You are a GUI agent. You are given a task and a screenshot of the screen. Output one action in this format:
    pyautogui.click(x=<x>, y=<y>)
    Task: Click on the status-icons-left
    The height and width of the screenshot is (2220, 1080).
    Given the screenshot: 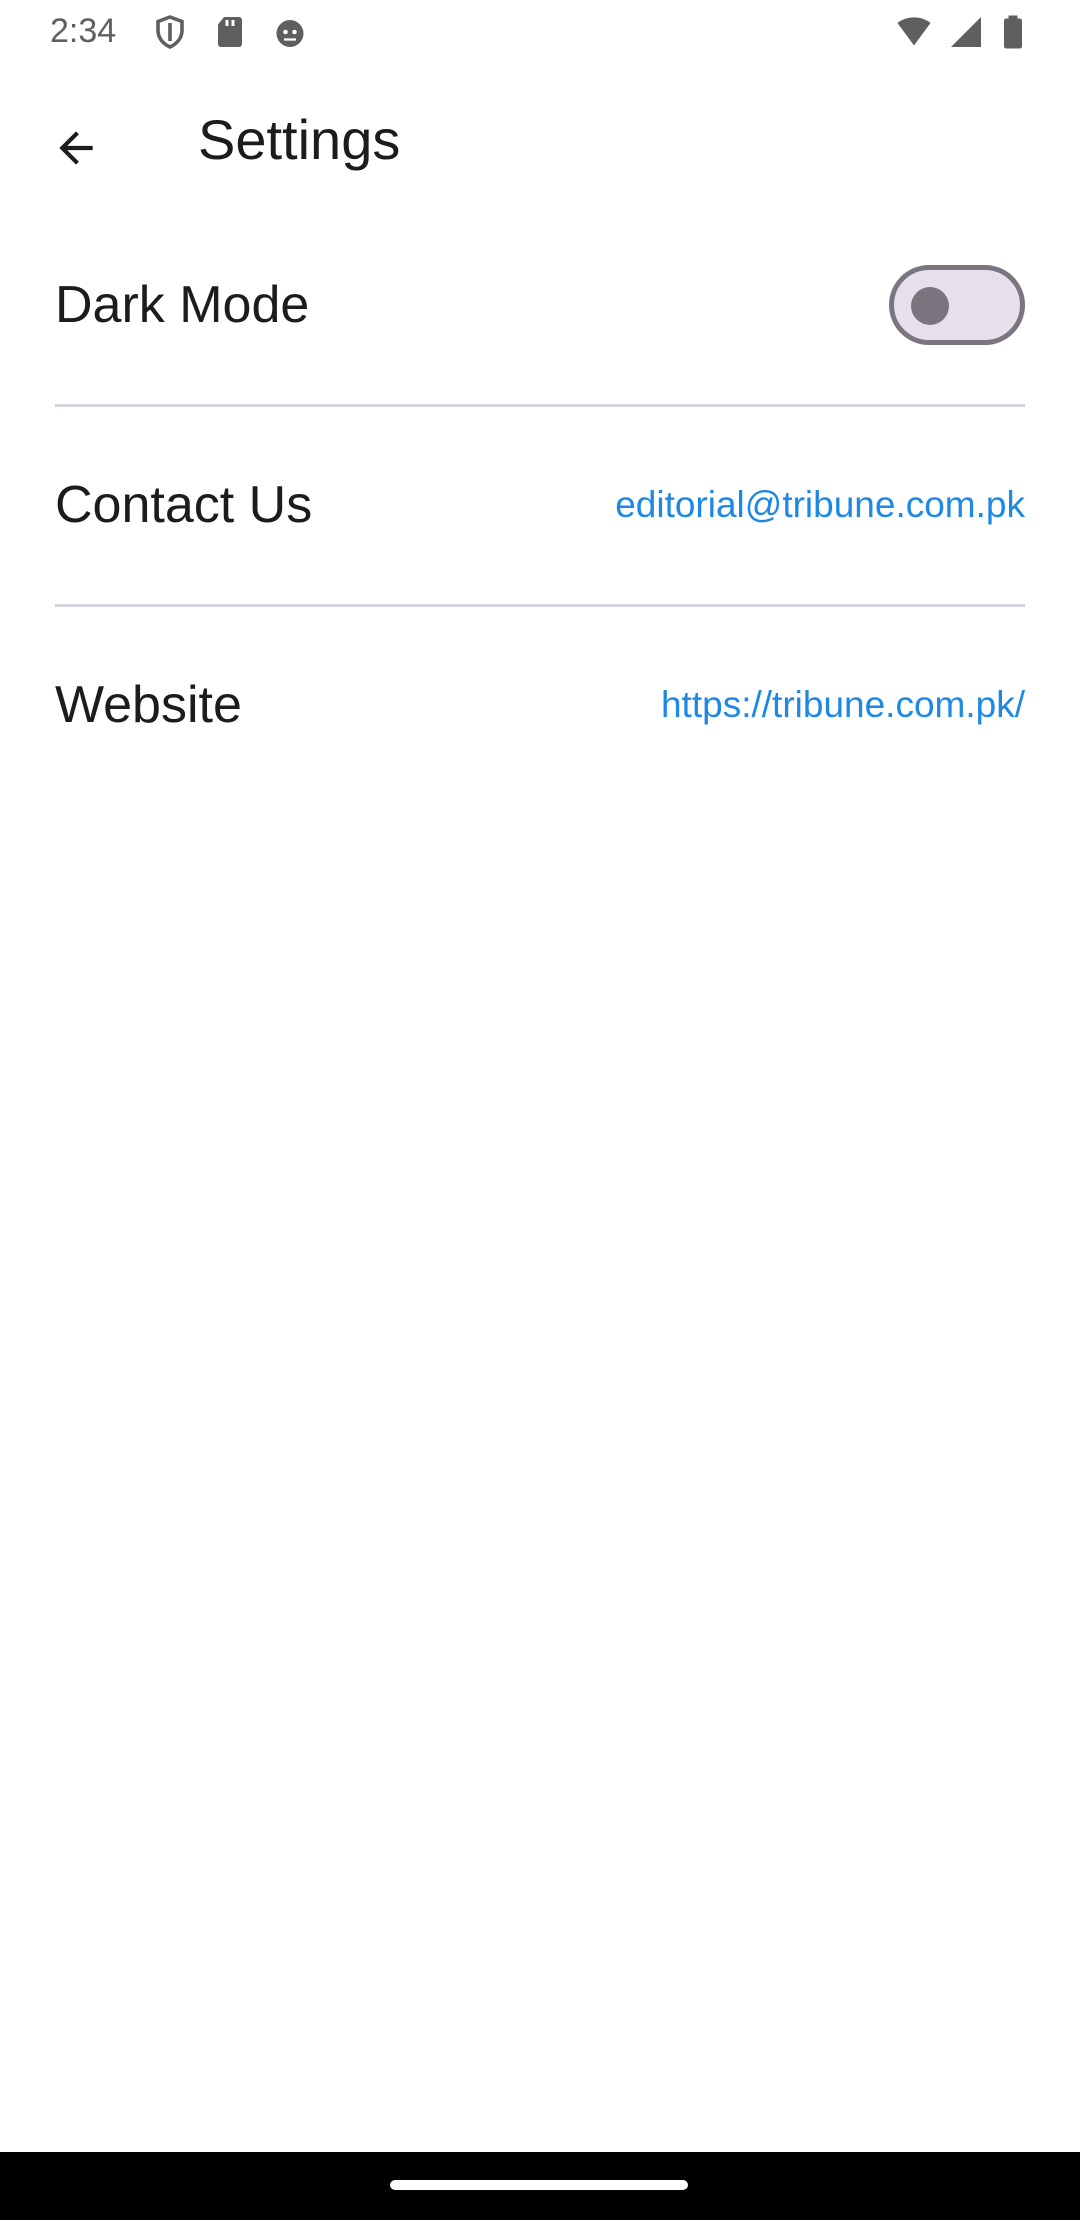 What is the action you would take?
    pyautogui.click(x=230, y=32)
    